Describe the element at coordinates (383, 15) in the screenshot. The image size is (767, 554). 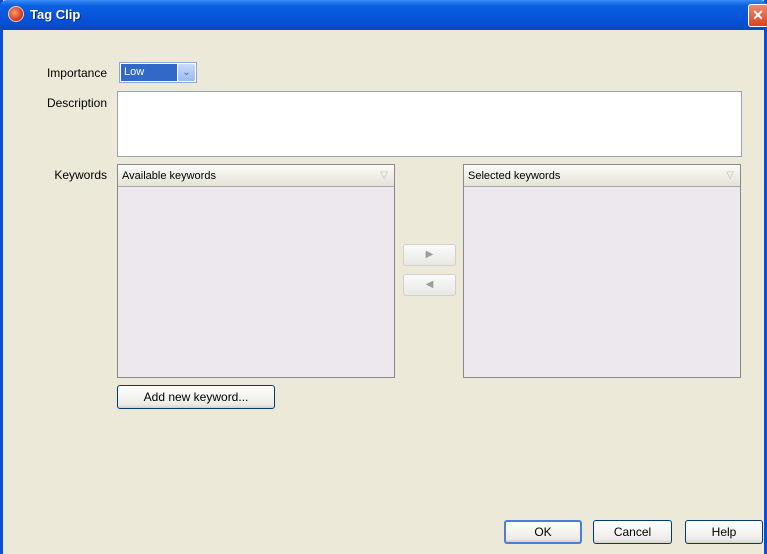
I see `title-bar: Tag Clip ✕` at that location.